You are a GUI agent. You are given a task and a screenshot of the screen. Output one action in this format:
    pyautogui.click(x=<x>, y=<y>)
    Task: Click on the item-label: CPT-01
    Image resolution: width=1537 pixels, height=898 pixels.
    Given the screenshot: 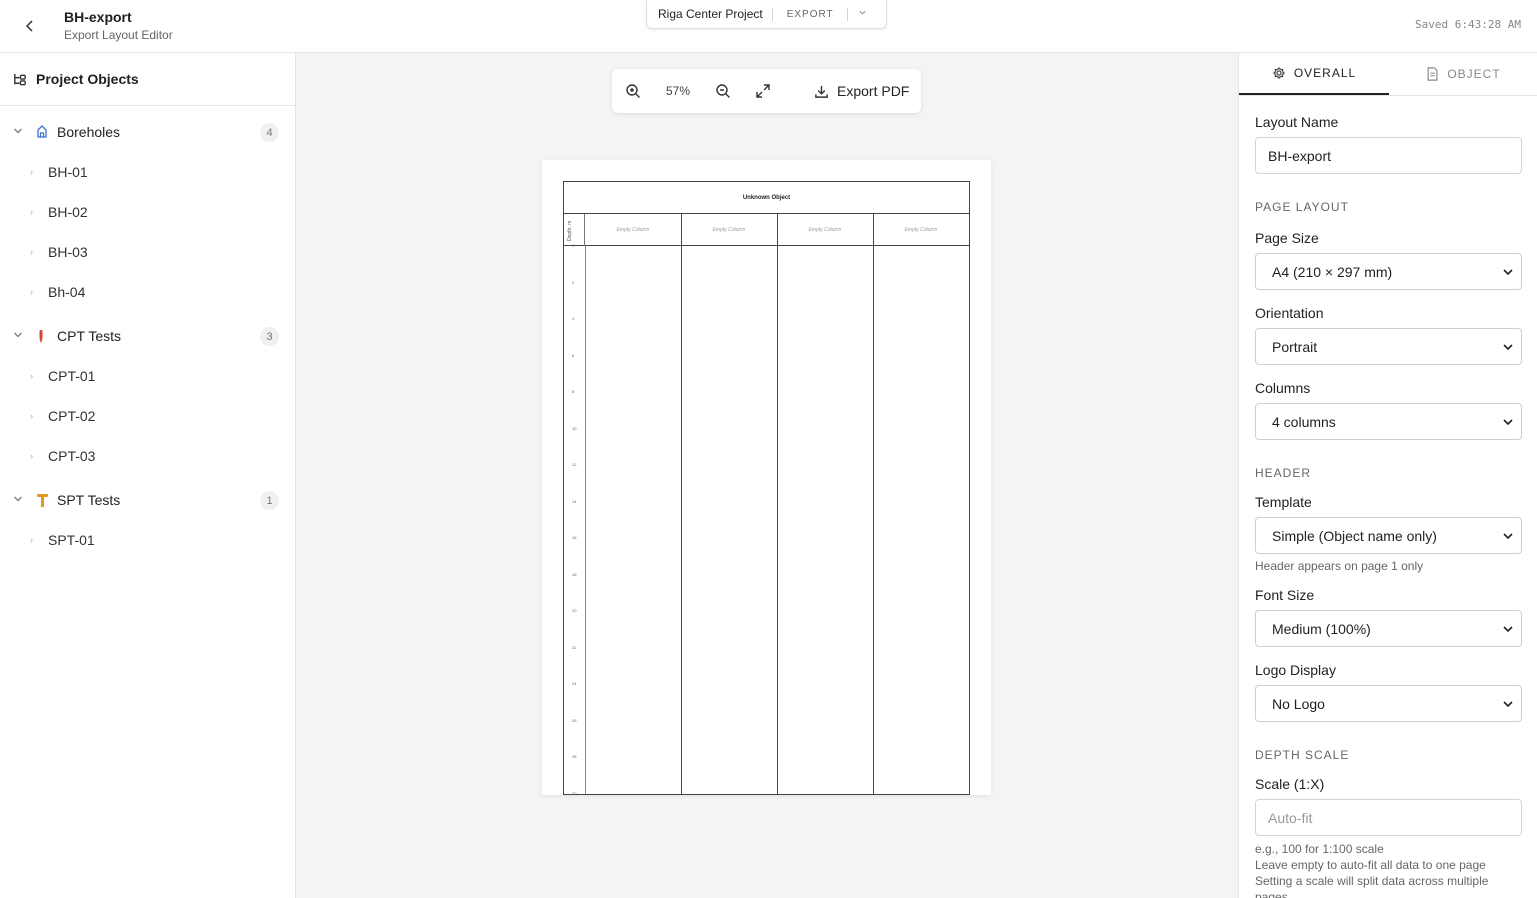 What is the action you would take?
    pyautogui.click(x=72, y=376)
    